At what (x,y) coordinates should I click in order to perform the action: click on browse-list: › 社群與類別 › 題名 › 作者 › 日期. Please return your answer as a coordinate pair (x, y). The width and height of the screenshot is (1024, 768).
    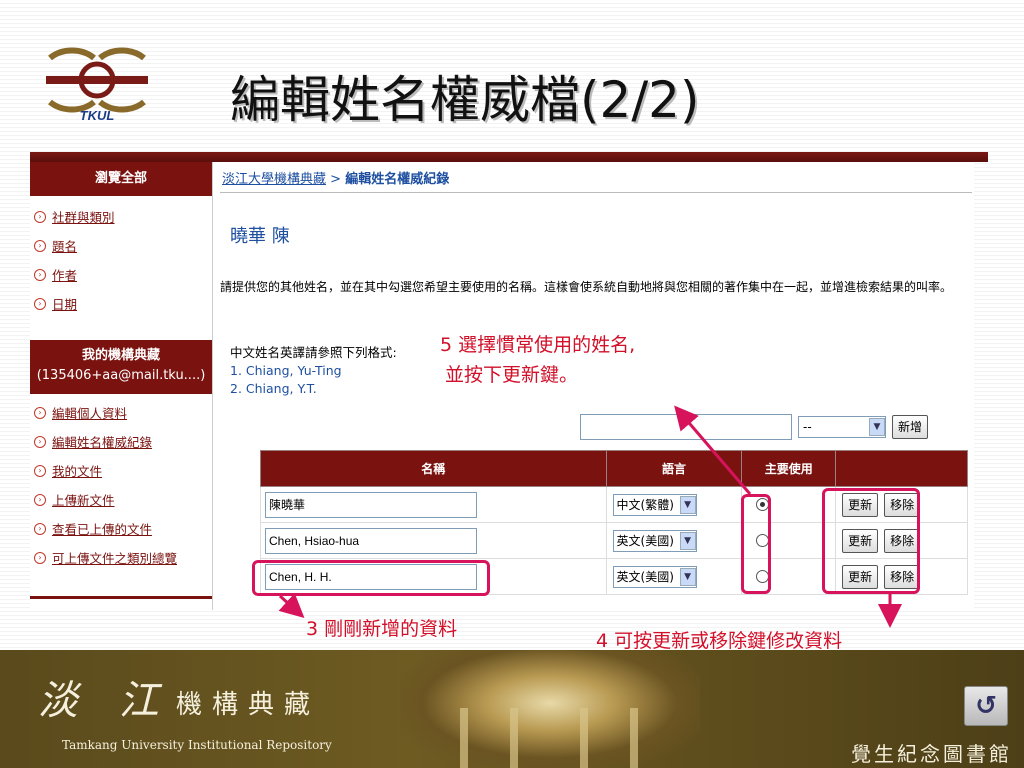
    Looking at the image, I should click on (121, 257).